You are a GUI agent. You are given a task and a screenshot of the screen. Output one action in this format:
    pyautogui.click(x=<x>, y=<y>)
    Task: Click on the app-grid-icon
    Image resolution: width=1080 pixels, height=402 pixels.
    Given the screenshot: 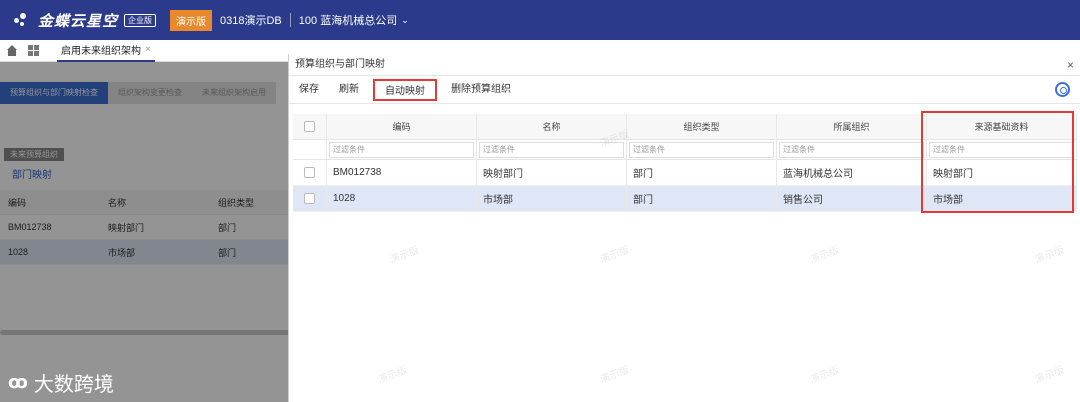 What is the action you would take?
    pyautogui.click(x=33, y=50)
    